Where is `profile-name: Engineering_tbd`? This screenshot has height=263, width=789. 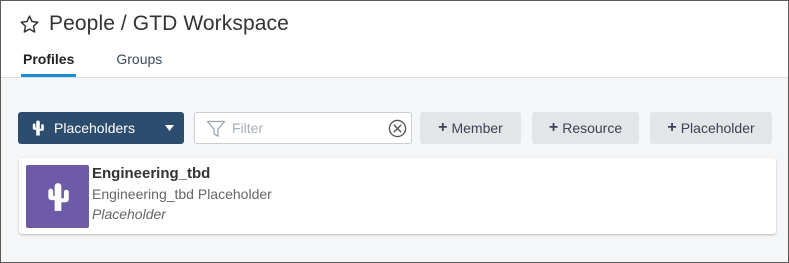 profile-name: Engineering_tbd is located at coordinates (151, 173).